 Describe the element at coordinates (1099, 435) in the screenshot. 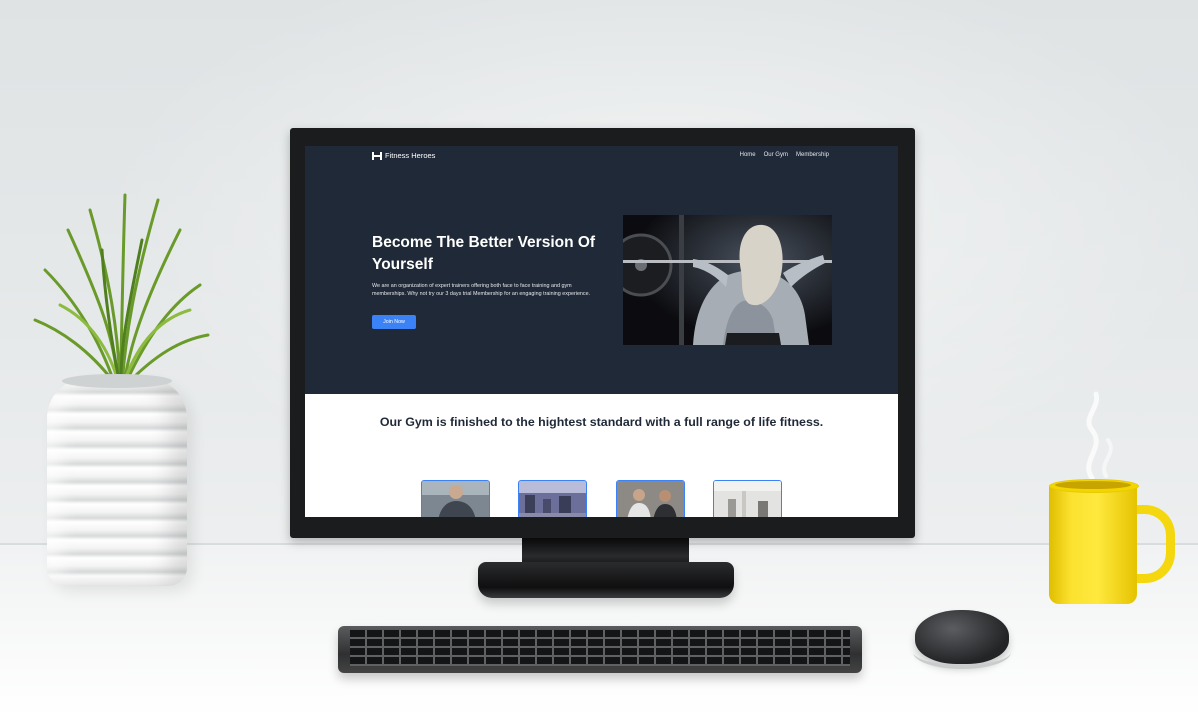

I see `steam` at that location.